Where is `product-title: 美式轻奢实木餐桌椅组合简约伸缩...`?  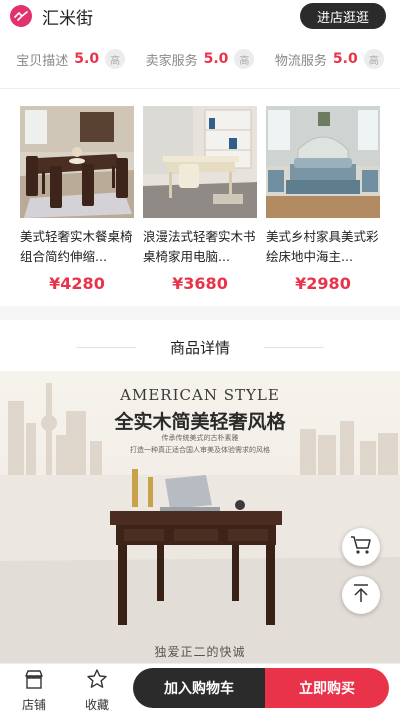 product-title: 美式轻奢实木餐桌椅组合简约伸缩... is located at coordinates (76, 246).